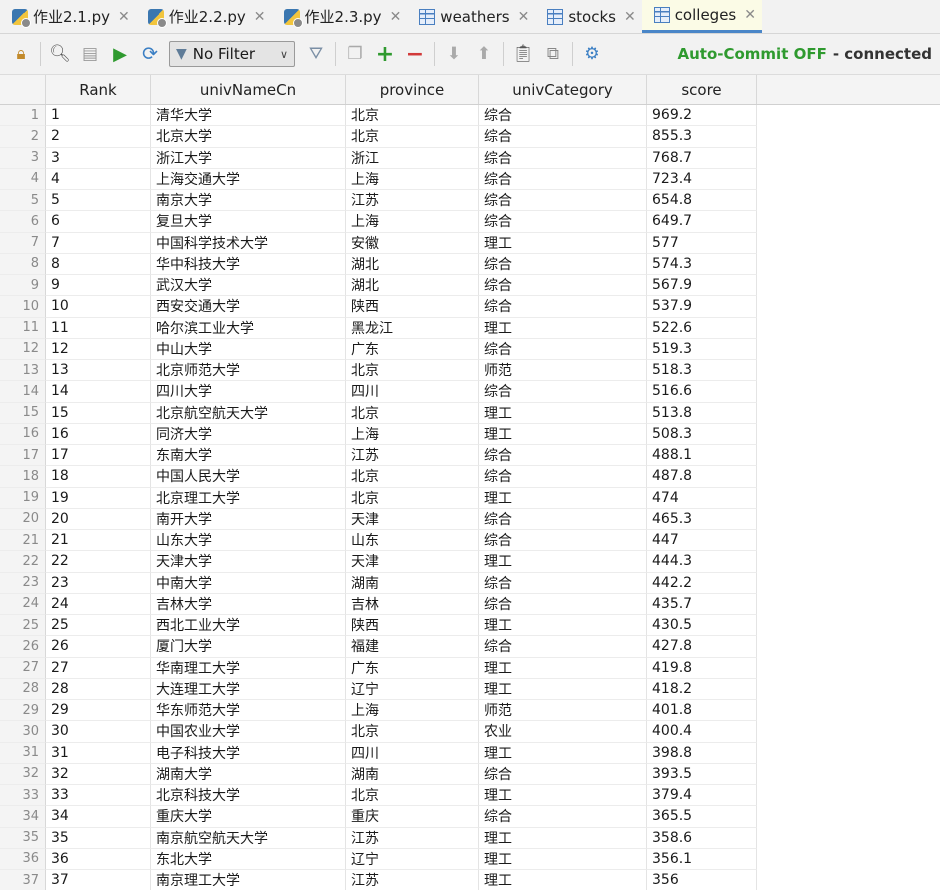  I want to click on cell-univnamecn: 山东大学, so click(248, 541).